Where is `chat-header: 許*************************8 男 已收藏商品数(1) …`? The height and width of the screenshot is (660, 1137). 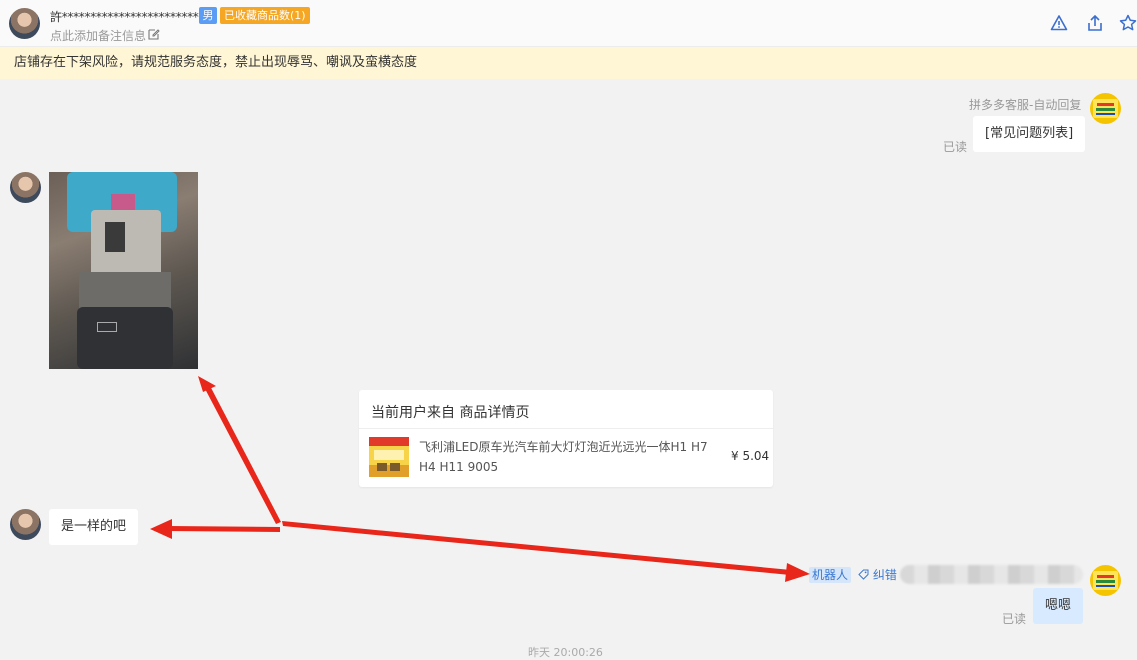 chat-header: 許*************************8 男 已收藏商品数(1) … is located at coordinates (568, 23).